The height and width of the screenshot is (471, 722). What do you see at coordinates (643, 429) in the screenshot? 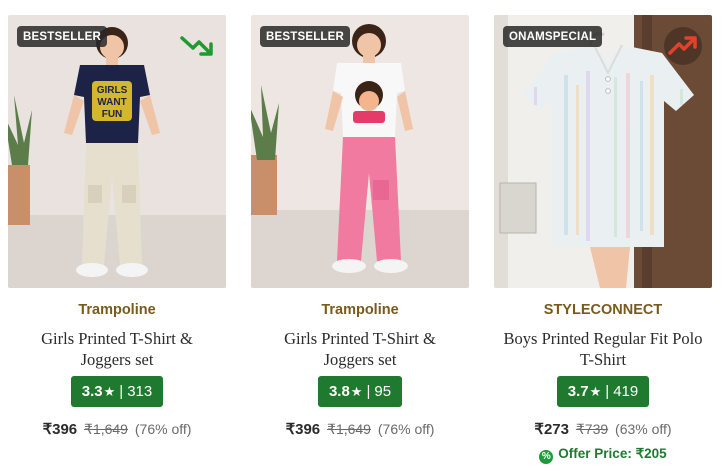
I see `discount-percent: (63% off)` at bounding box center [643, 429].